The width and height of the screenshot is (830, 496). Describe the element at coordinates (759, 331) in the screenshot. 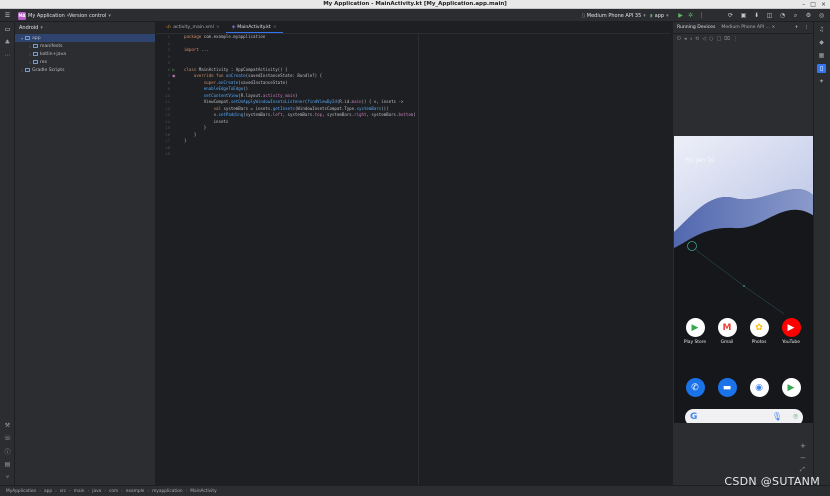

I see `app-photos: ✿ Photos` at that location.